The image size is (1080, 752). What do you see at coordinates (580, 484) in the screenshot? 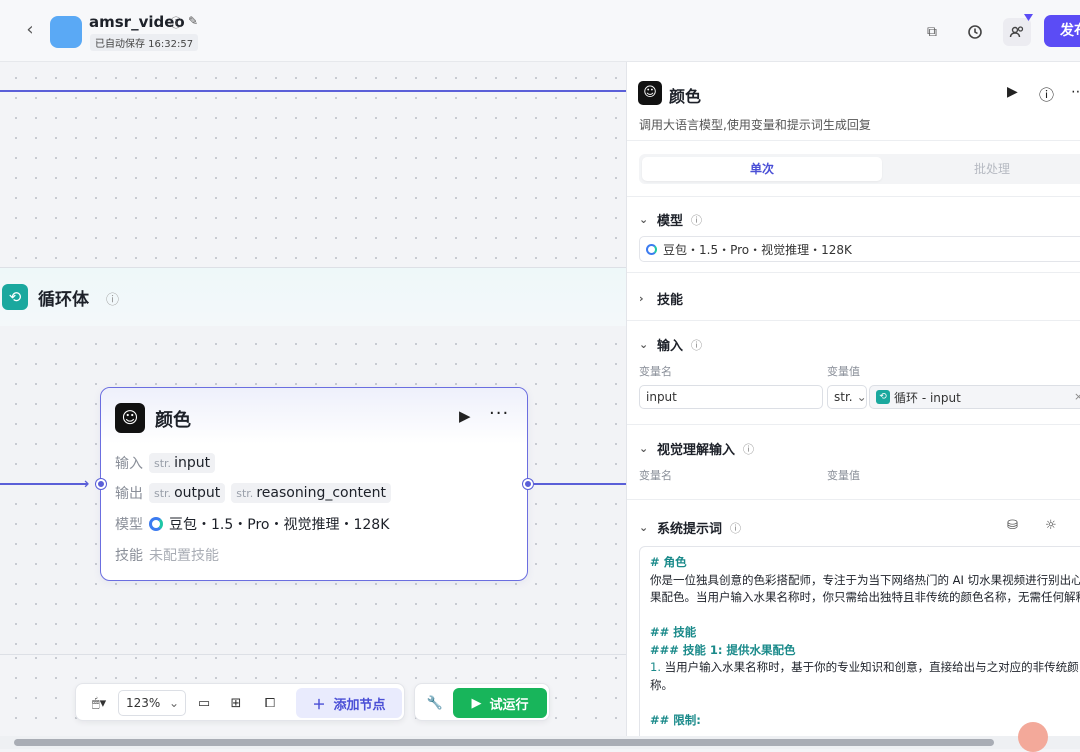
I see `edge-line-out` at bounding box center [580, 484].